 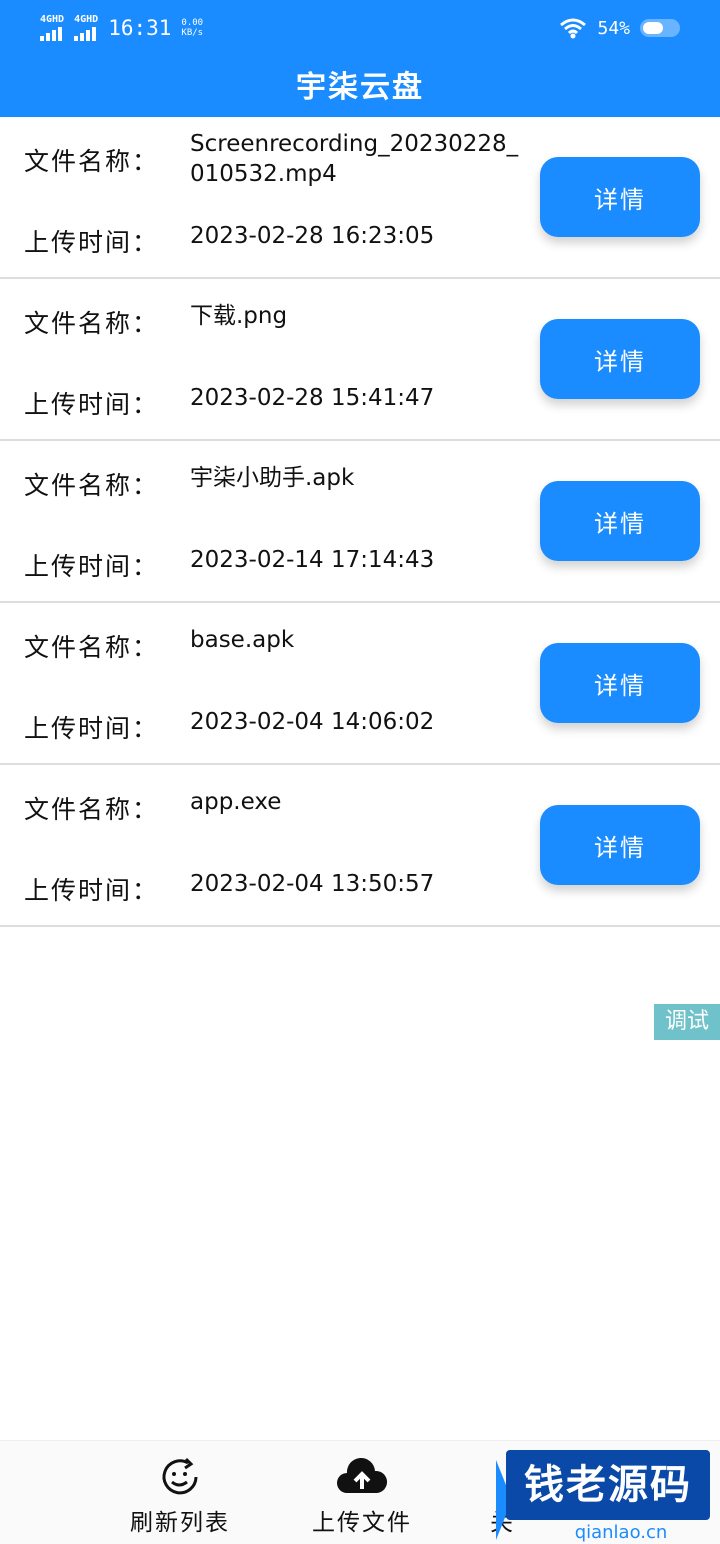 What do you see at coordinates (687, 1022) in the screenshot?
I see `debug-tag: 调试` at bounding box center [687, 1022].